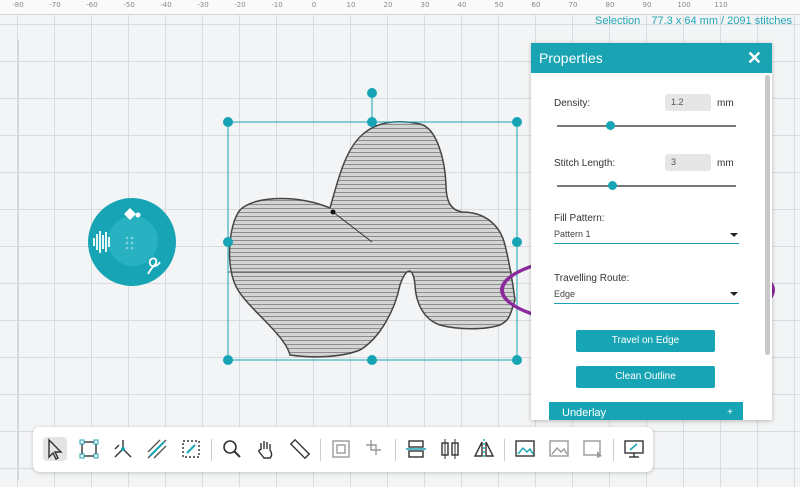 Image resolution: width=800 pixels, height=487 pixels. Describe the element at coordinates (191, 449) in the screenshot. I see `applique-icon` at that location.